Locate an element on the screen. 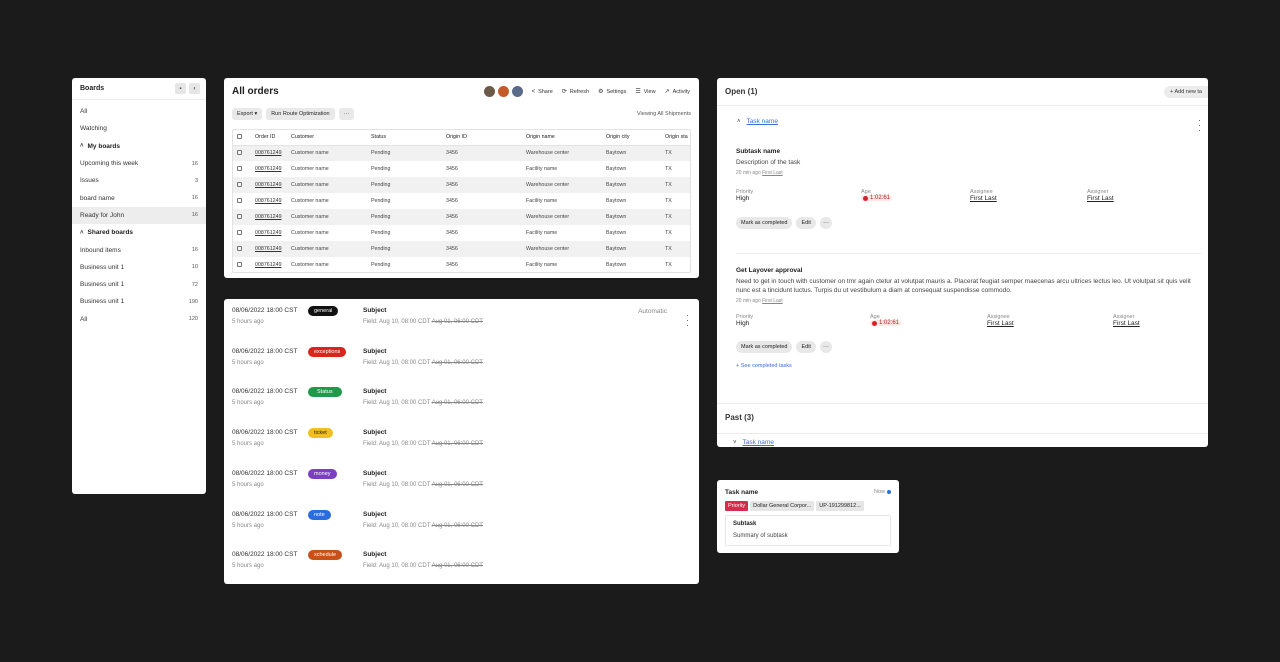 The height and width of the screenshot is (662, 1280). activity-button: ↗ Activity is located at coordinates (677, 92).